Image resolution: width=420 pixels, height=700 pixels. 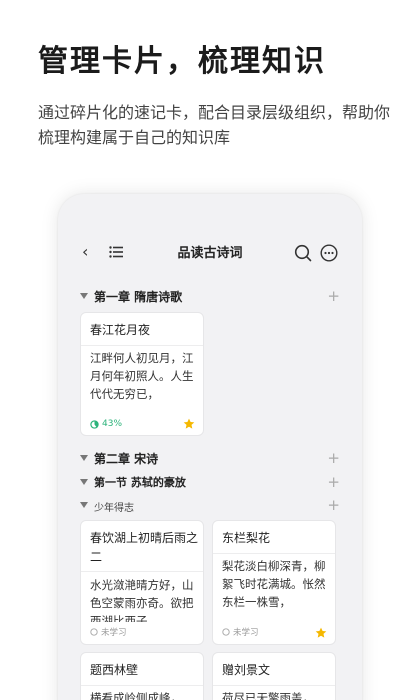 I want to click on card-4: 题西林壁 横看成岭侧成峰，, so click(x=142, y=676).